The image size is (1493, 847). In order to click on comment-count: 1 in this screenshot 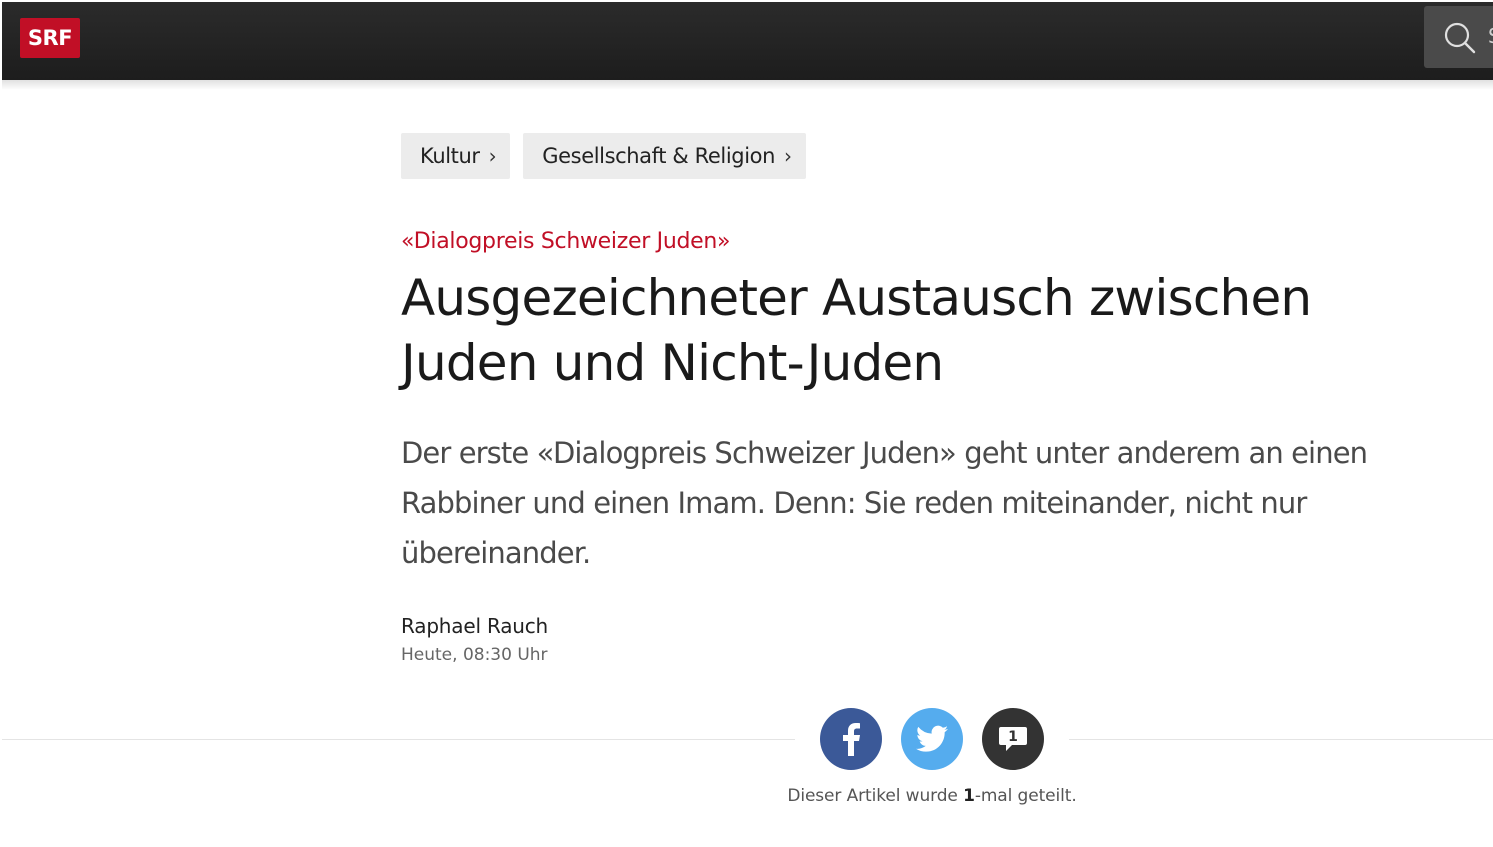, I will do `click(1013, 737)`.